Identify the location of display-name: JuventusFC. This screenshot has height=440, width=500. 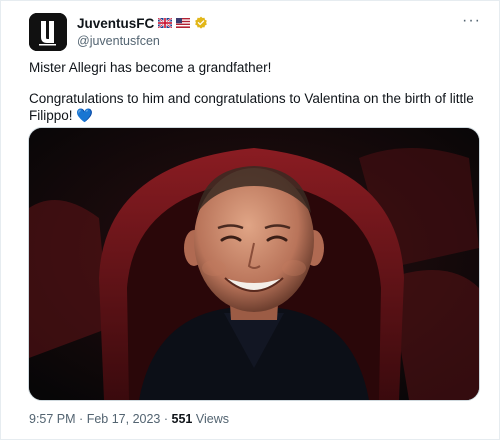
(115, 23).